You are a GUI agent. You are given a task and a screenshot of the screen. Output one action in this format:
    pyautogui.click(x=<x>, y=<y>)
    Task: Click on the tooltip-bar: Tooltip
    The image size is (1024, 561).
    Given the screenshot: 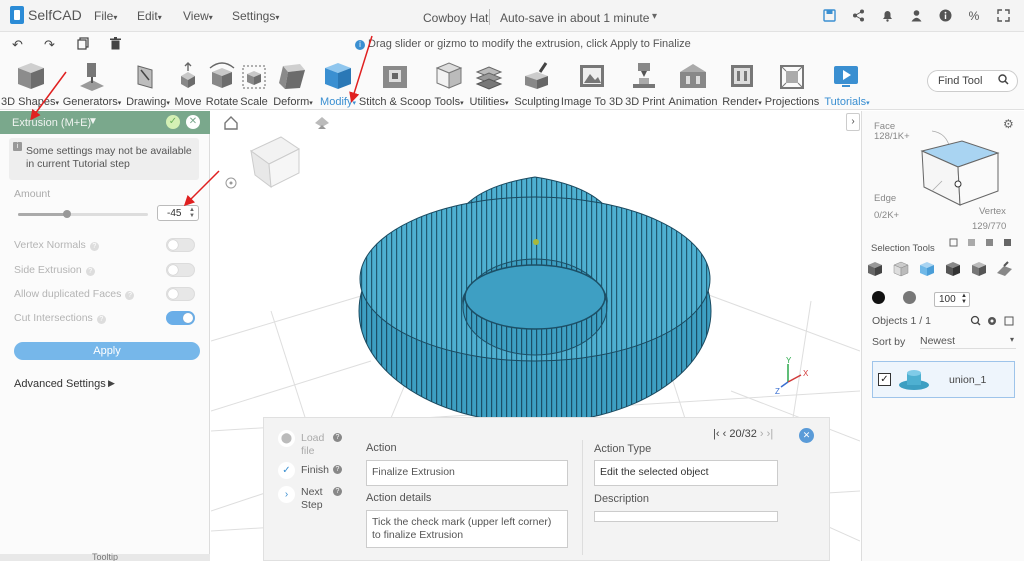 What is the action you would take?
    pyautogui.click(x=105, y=556)
    